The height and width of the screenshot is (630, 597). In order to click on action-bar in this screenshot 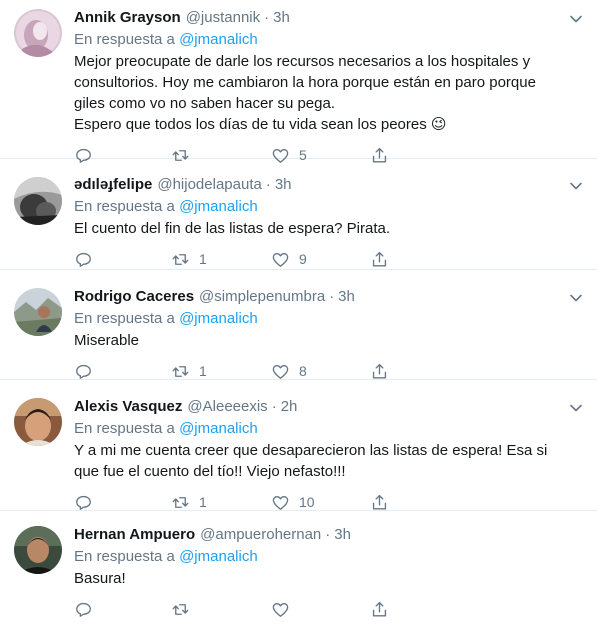, I will do `click(328, 609)`.